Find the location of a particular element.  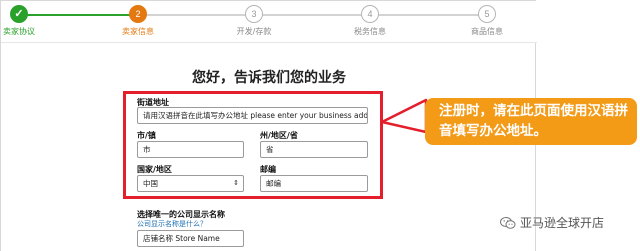

step-label: 商品信息 is located at coordinates (487, 31).